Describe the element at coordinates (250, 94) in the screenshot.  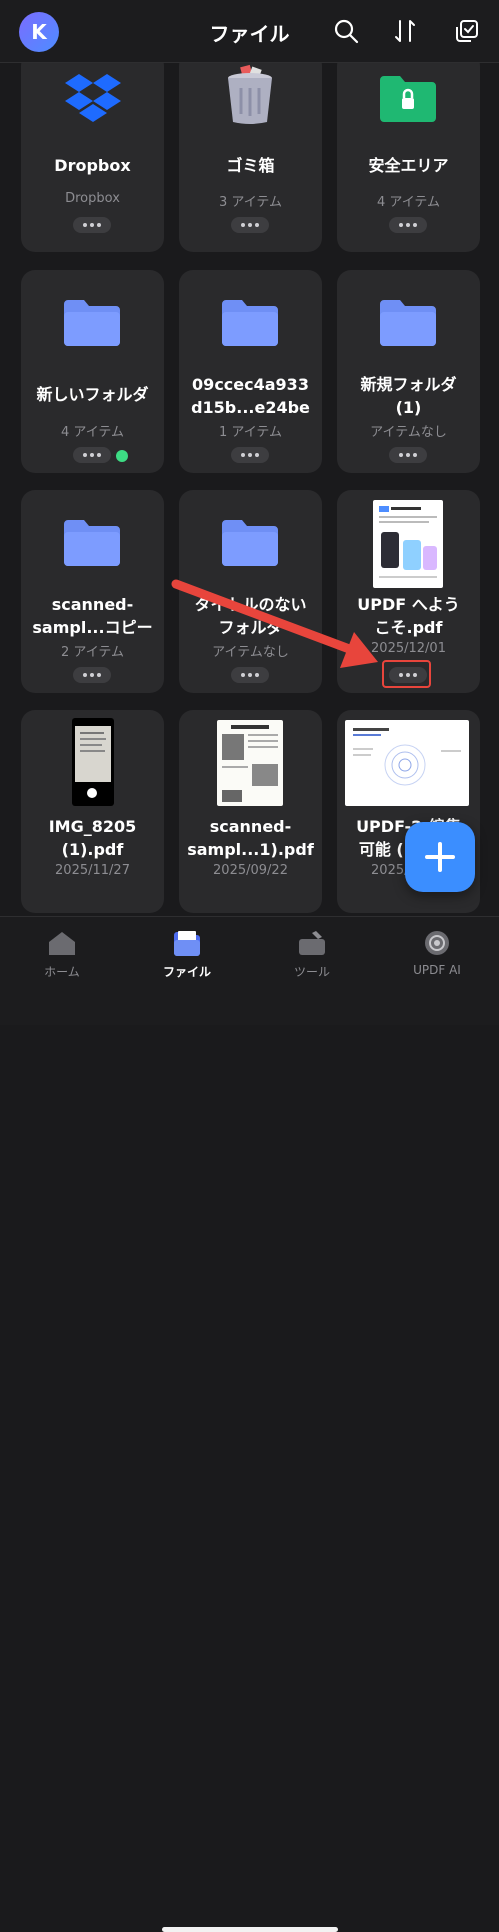
I see `trash-icon` at that location.